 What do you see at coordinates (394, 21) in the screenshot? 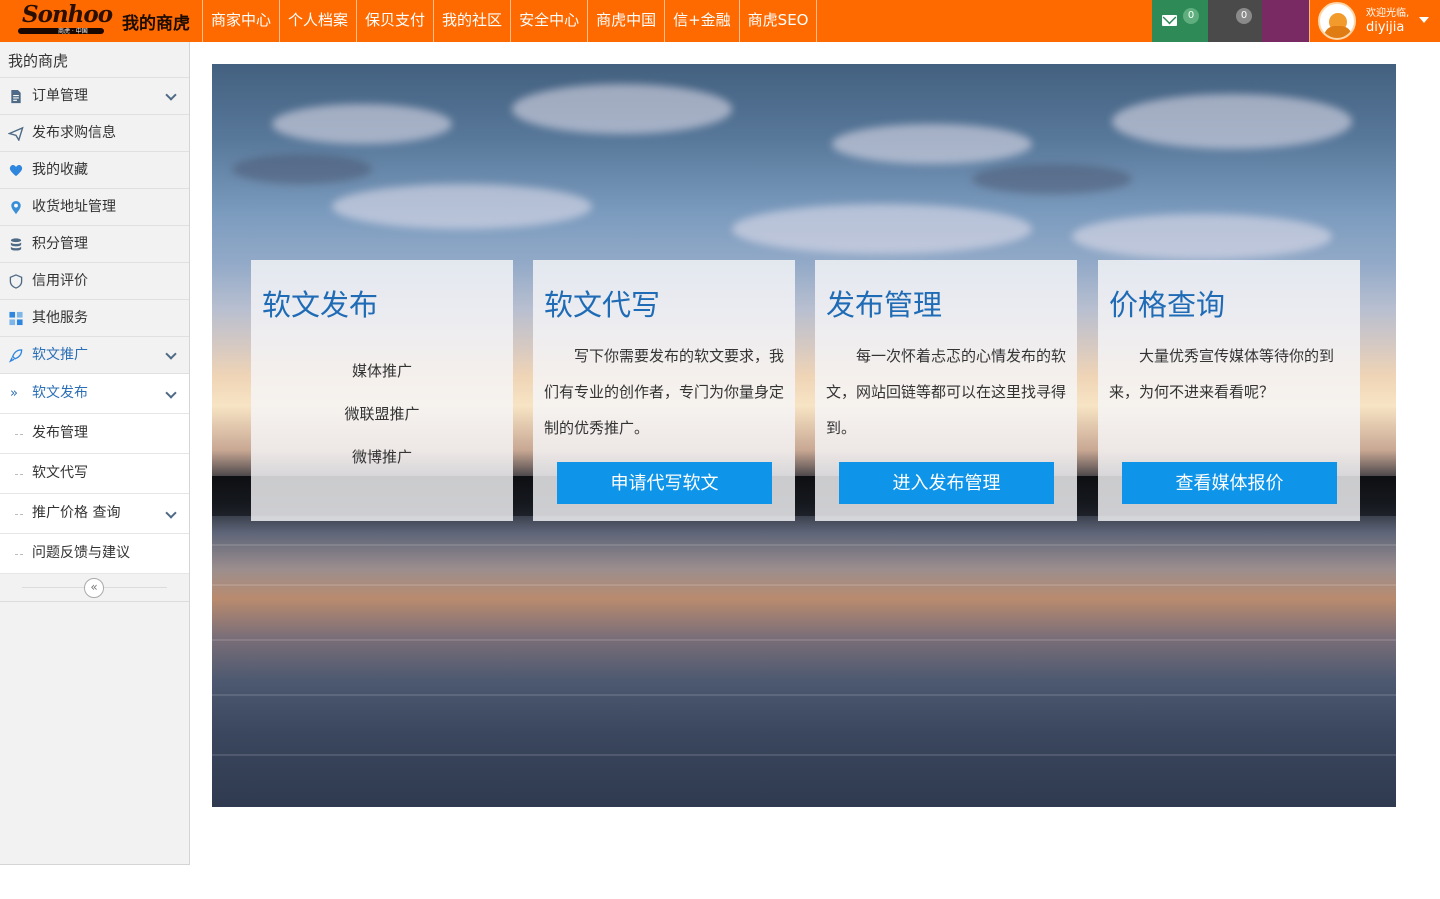
I see `nav-payment: 保贝支付` at bounding box center [394, 21].